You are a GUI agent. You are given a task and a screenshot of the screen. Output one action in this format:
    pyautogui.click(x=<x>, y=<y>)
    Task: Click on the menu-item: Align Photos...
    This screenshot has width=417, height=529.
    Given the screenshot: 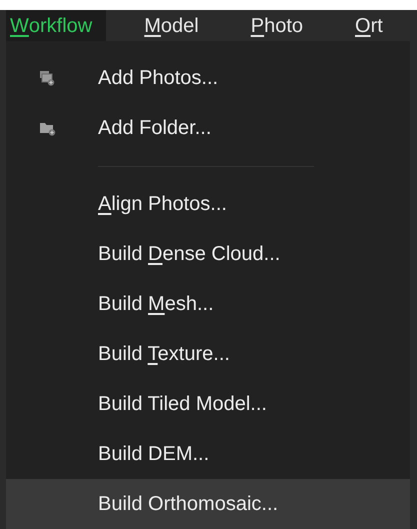 What is the action you would take?
    pyautogui.click(x=208, y=204)
    